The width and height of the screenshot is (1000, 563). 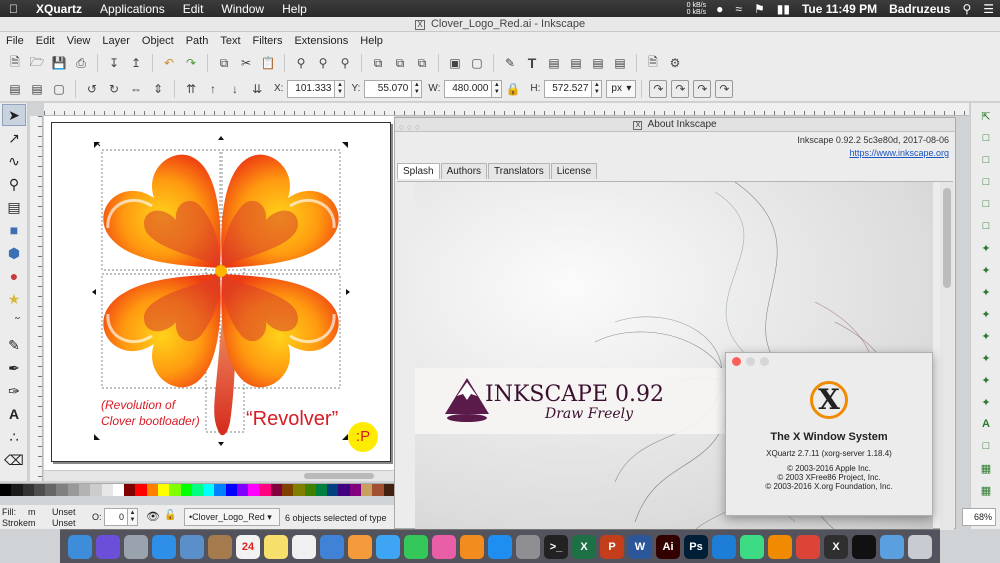 I want to click on select-all-icon: ▤, so click(x=15, y=89).